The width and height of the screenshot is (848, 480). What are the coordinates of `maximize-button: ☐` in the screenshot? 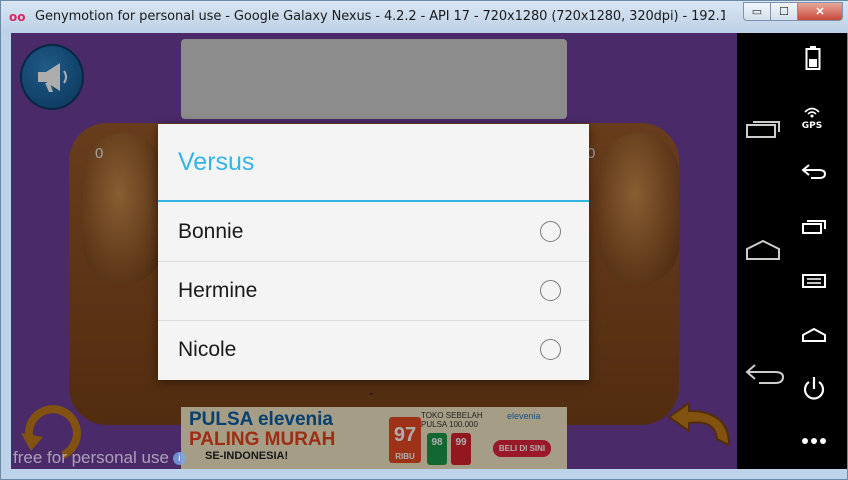 It's located at (784, 11).